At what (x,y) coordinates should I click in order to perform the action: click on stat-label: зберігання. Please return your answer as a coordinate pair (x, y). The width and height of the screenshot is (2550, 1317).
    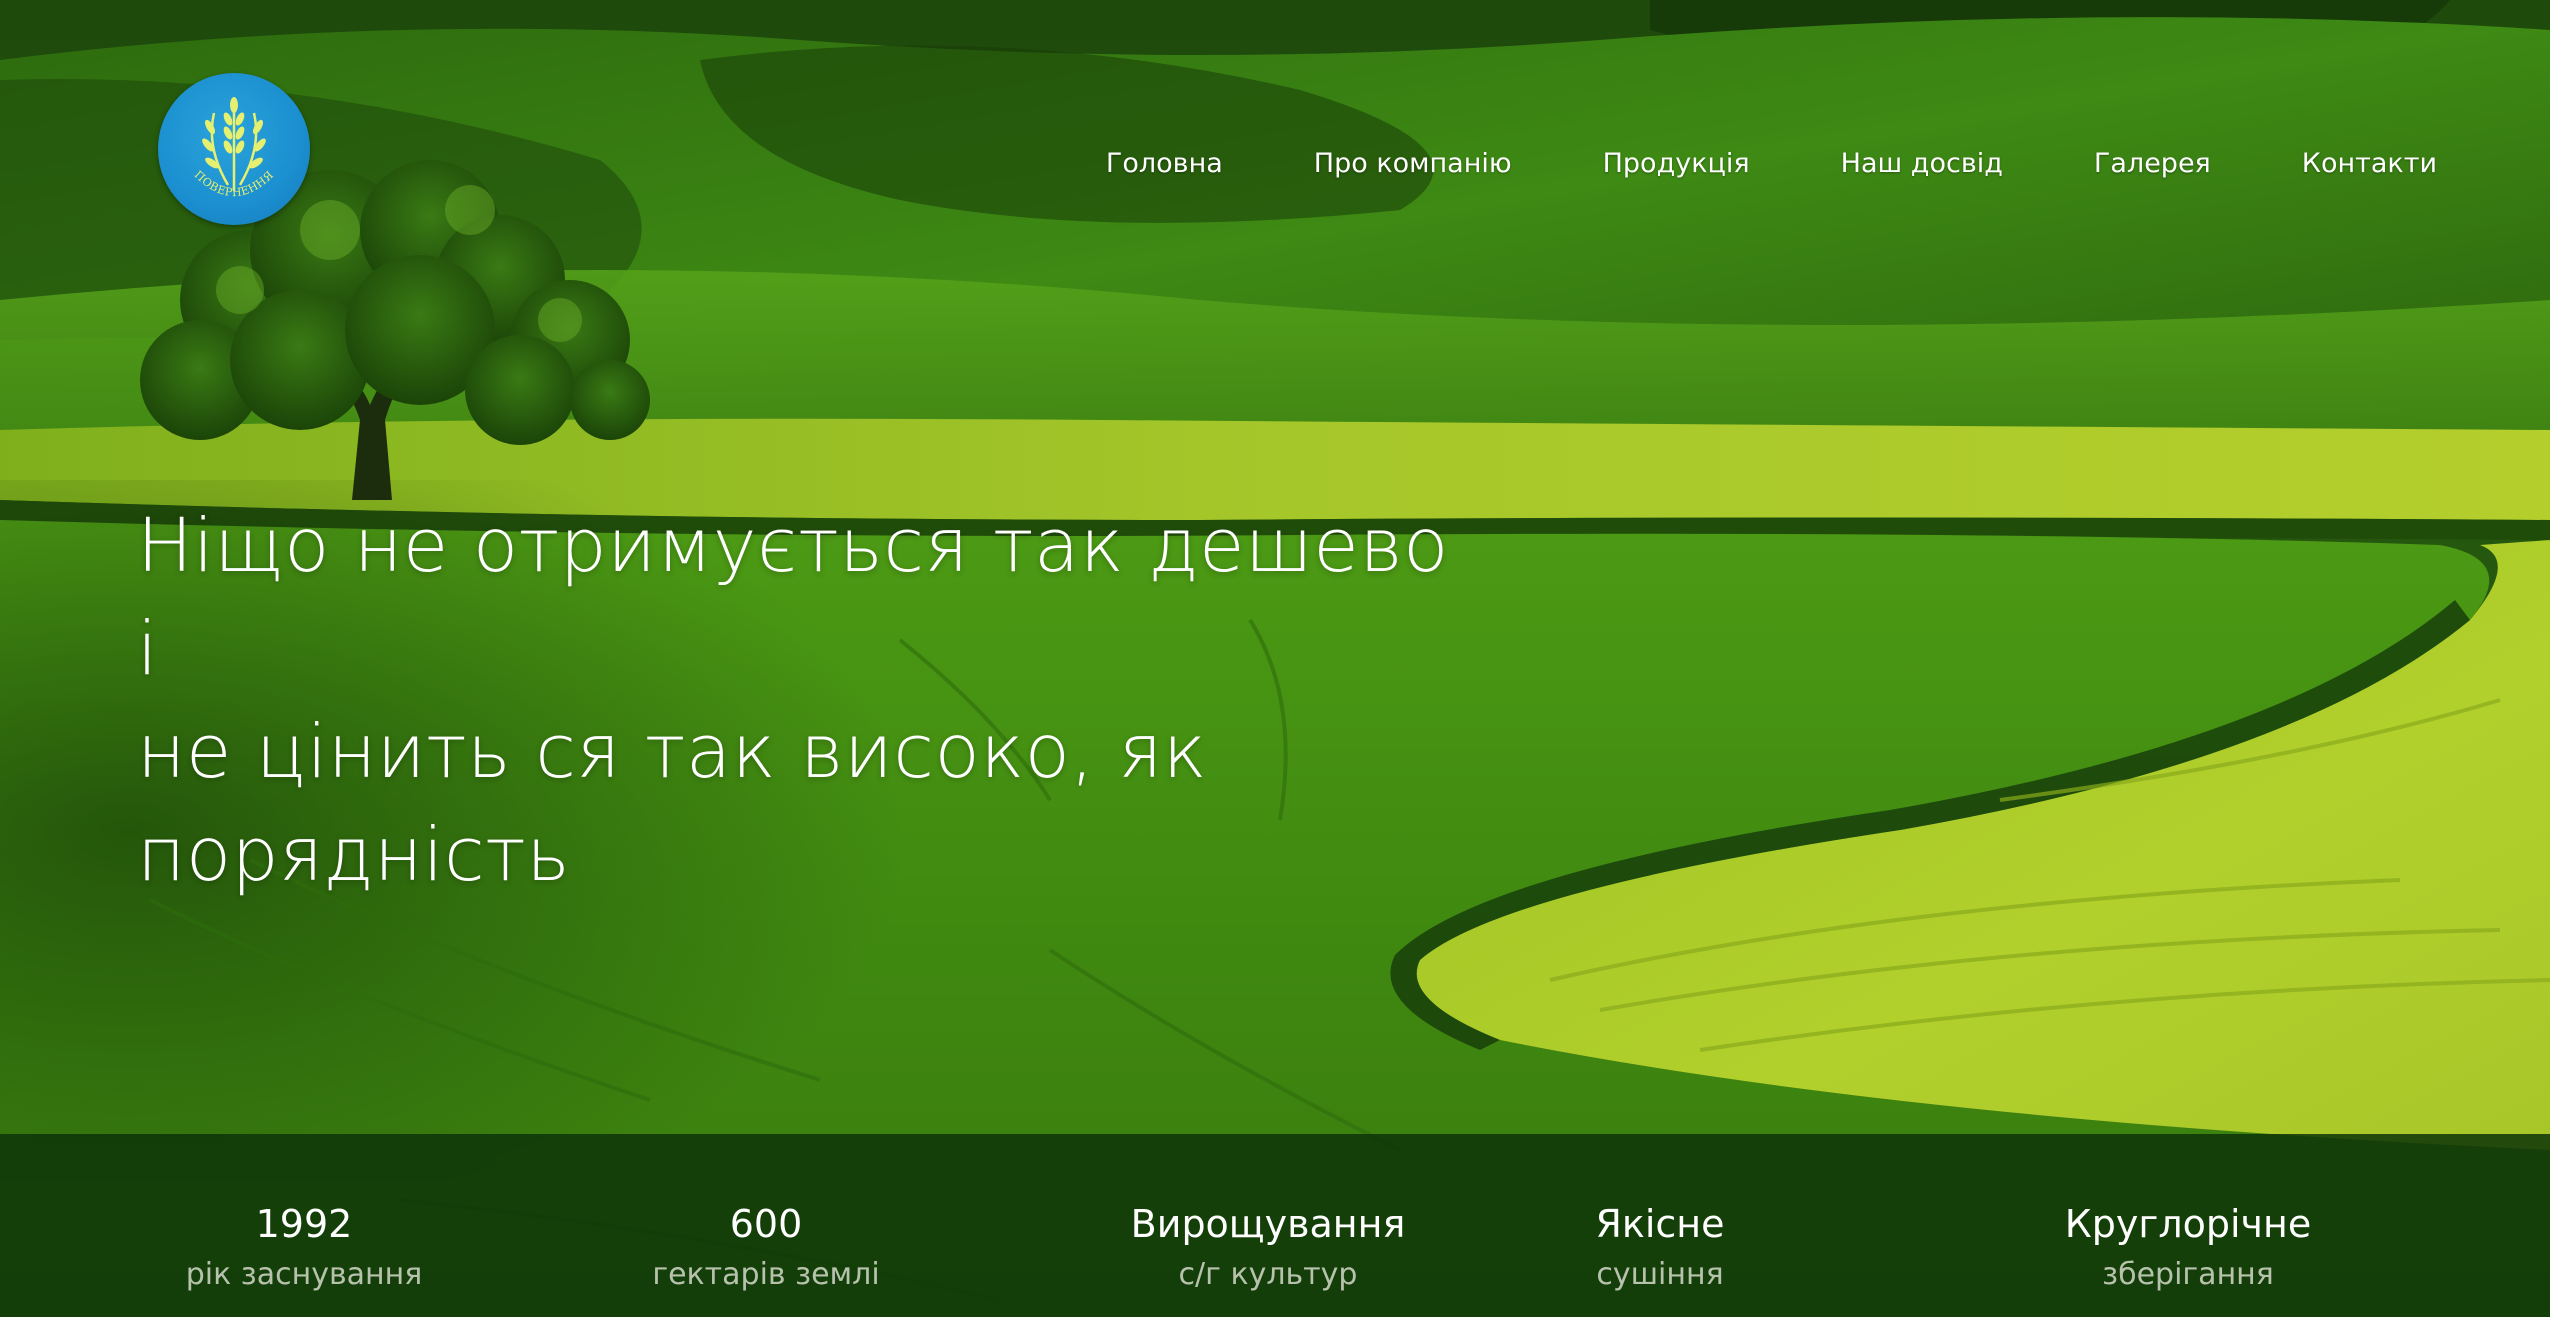
    Looking at the image, I should click on (2188, 1274).